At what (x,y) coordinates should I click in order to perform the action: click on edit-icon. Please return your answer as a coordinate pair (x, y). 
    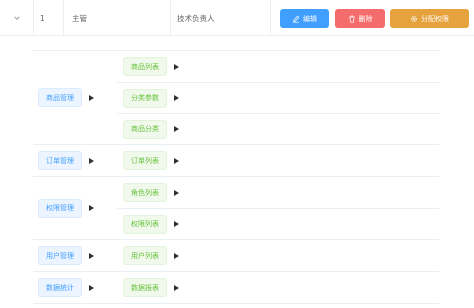
    Looking at the image, I should click on (296, 19).